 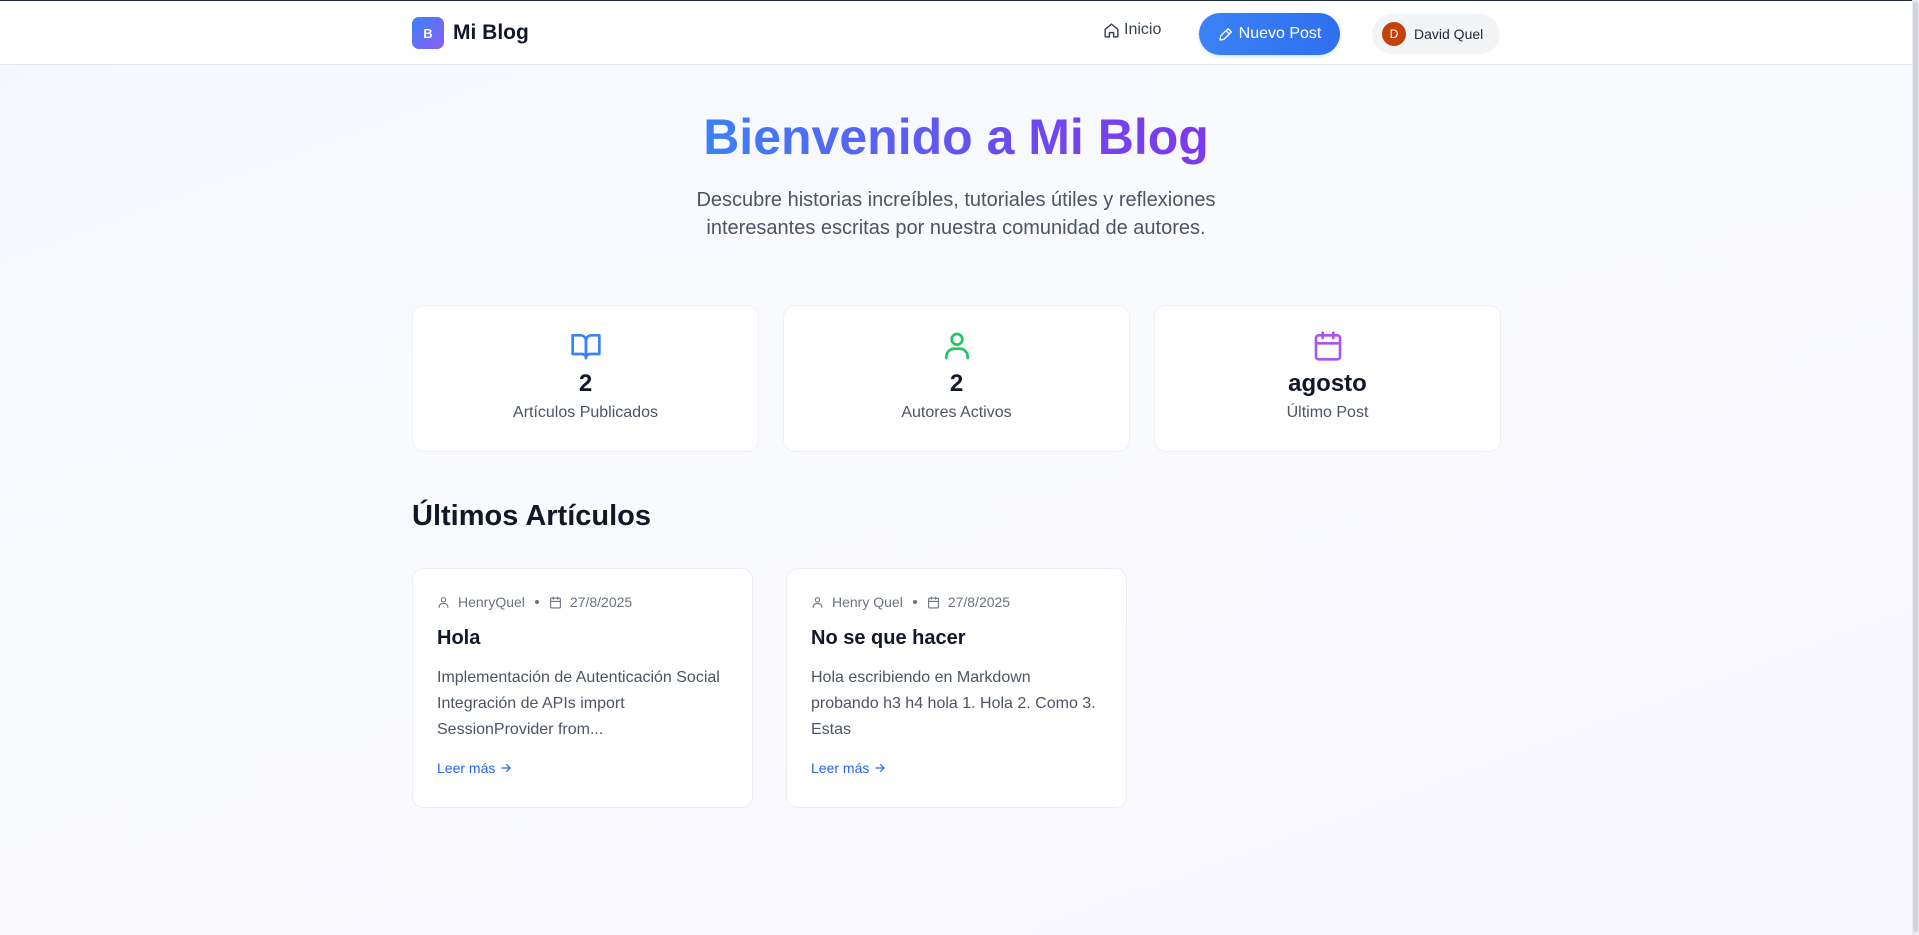 I want to click on post-author: HenryQuel, so click(x=491, y=602).